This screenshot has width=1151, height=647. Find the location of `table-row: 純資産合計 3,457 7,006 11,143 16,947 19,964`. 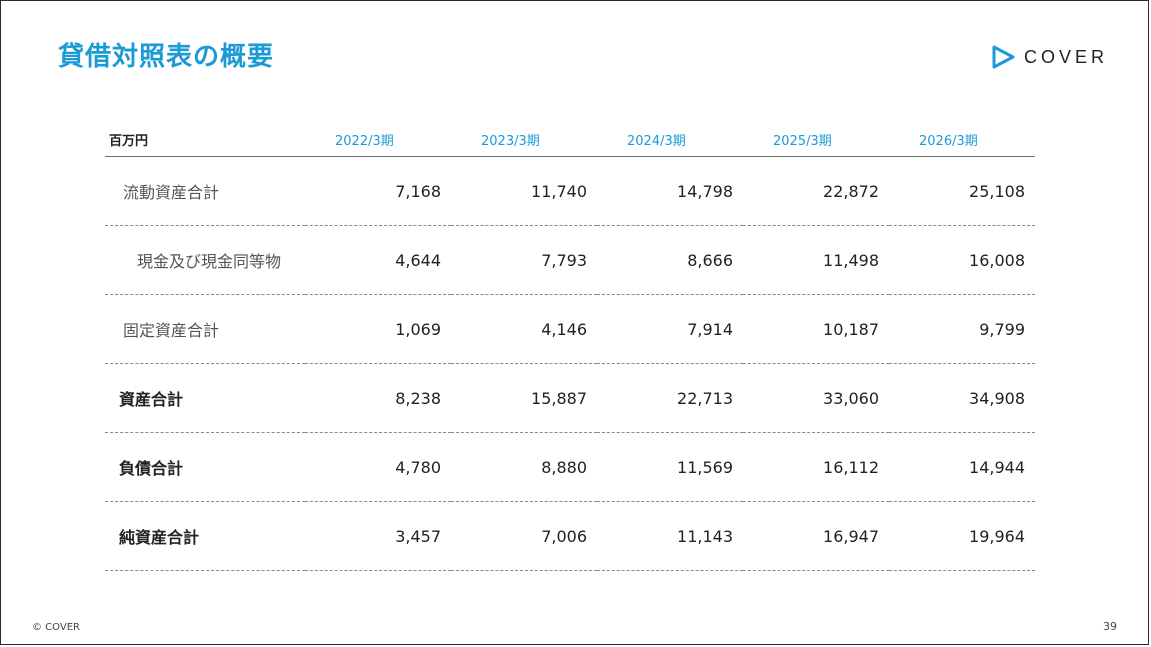

table-row: 純資産合計 3,457 7,006 11,143 16,947 19,964 is located at coordinates (570, 536).